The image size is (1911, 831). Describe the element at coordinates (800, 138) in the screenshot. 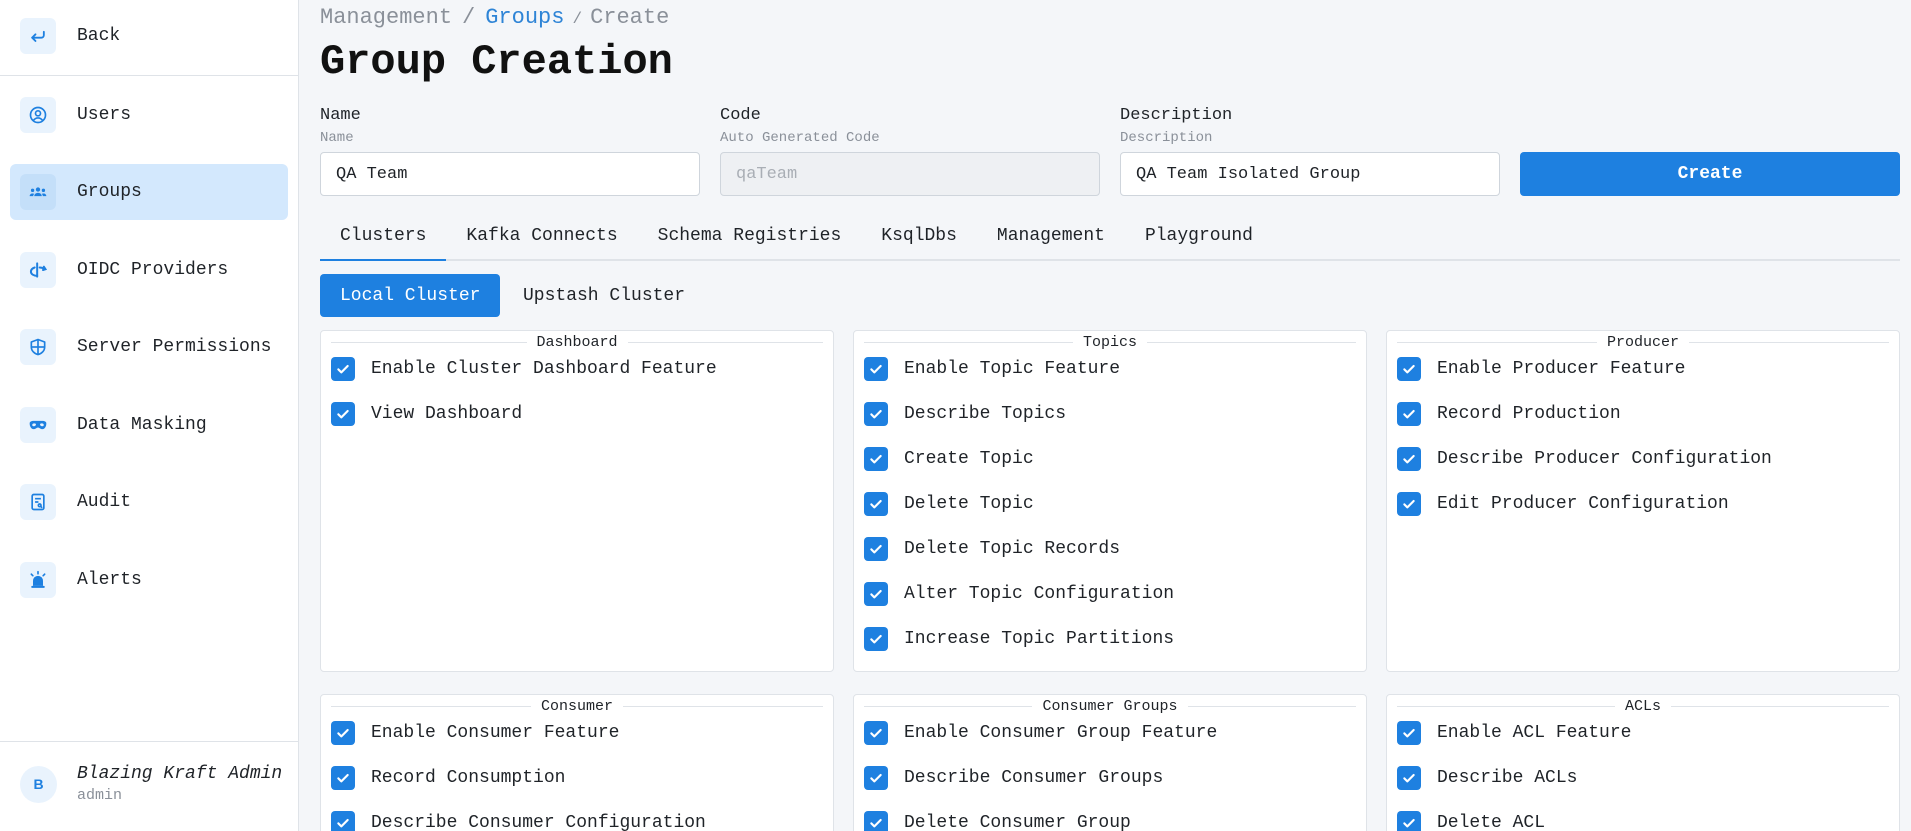

I see `code-sublabel: Auto Generated Code` at that location.